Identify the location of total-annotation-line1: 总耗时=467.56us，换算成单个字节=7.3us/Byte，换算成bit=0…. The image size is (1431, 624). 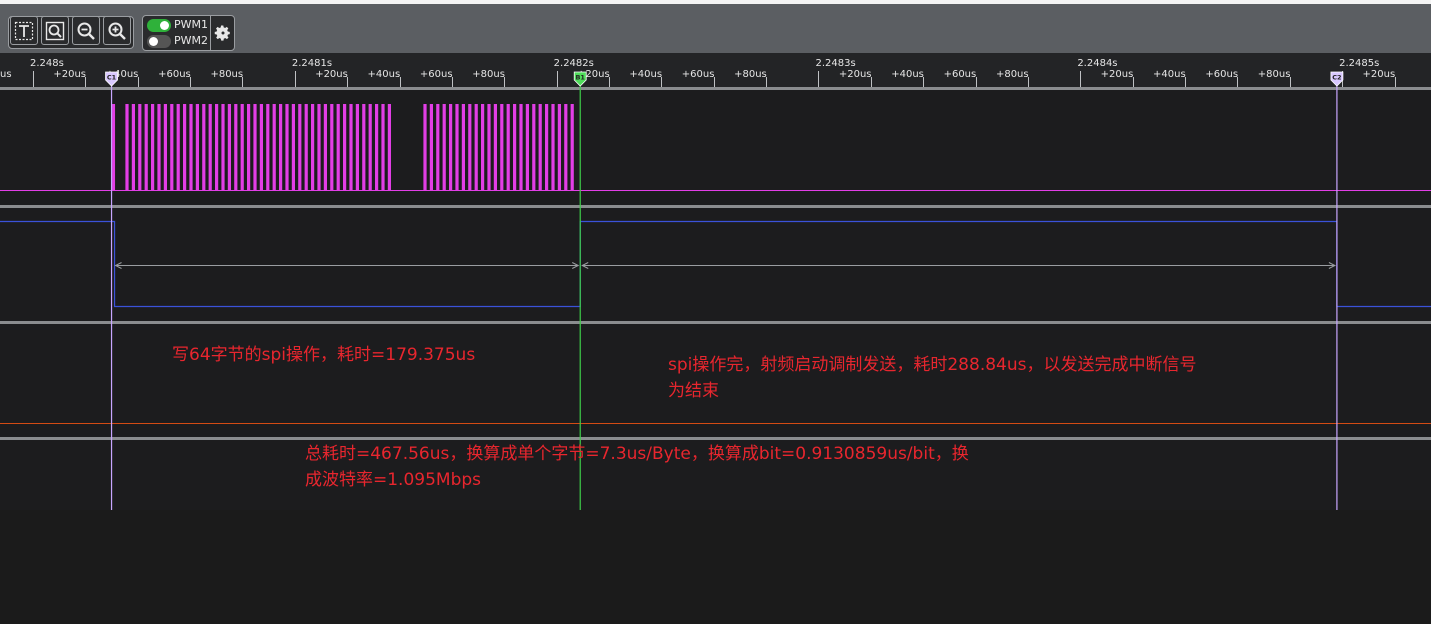
(637, 454).